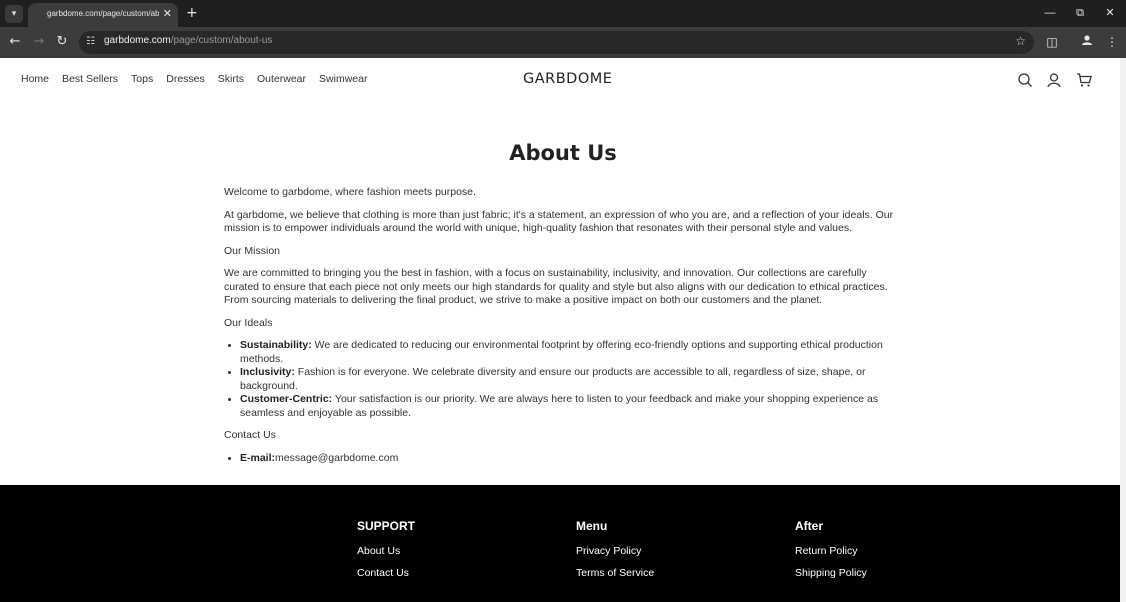  Describe the element at coordinates (258, 457) in the screenshot. I see `email-label: E-mail:` at that location.